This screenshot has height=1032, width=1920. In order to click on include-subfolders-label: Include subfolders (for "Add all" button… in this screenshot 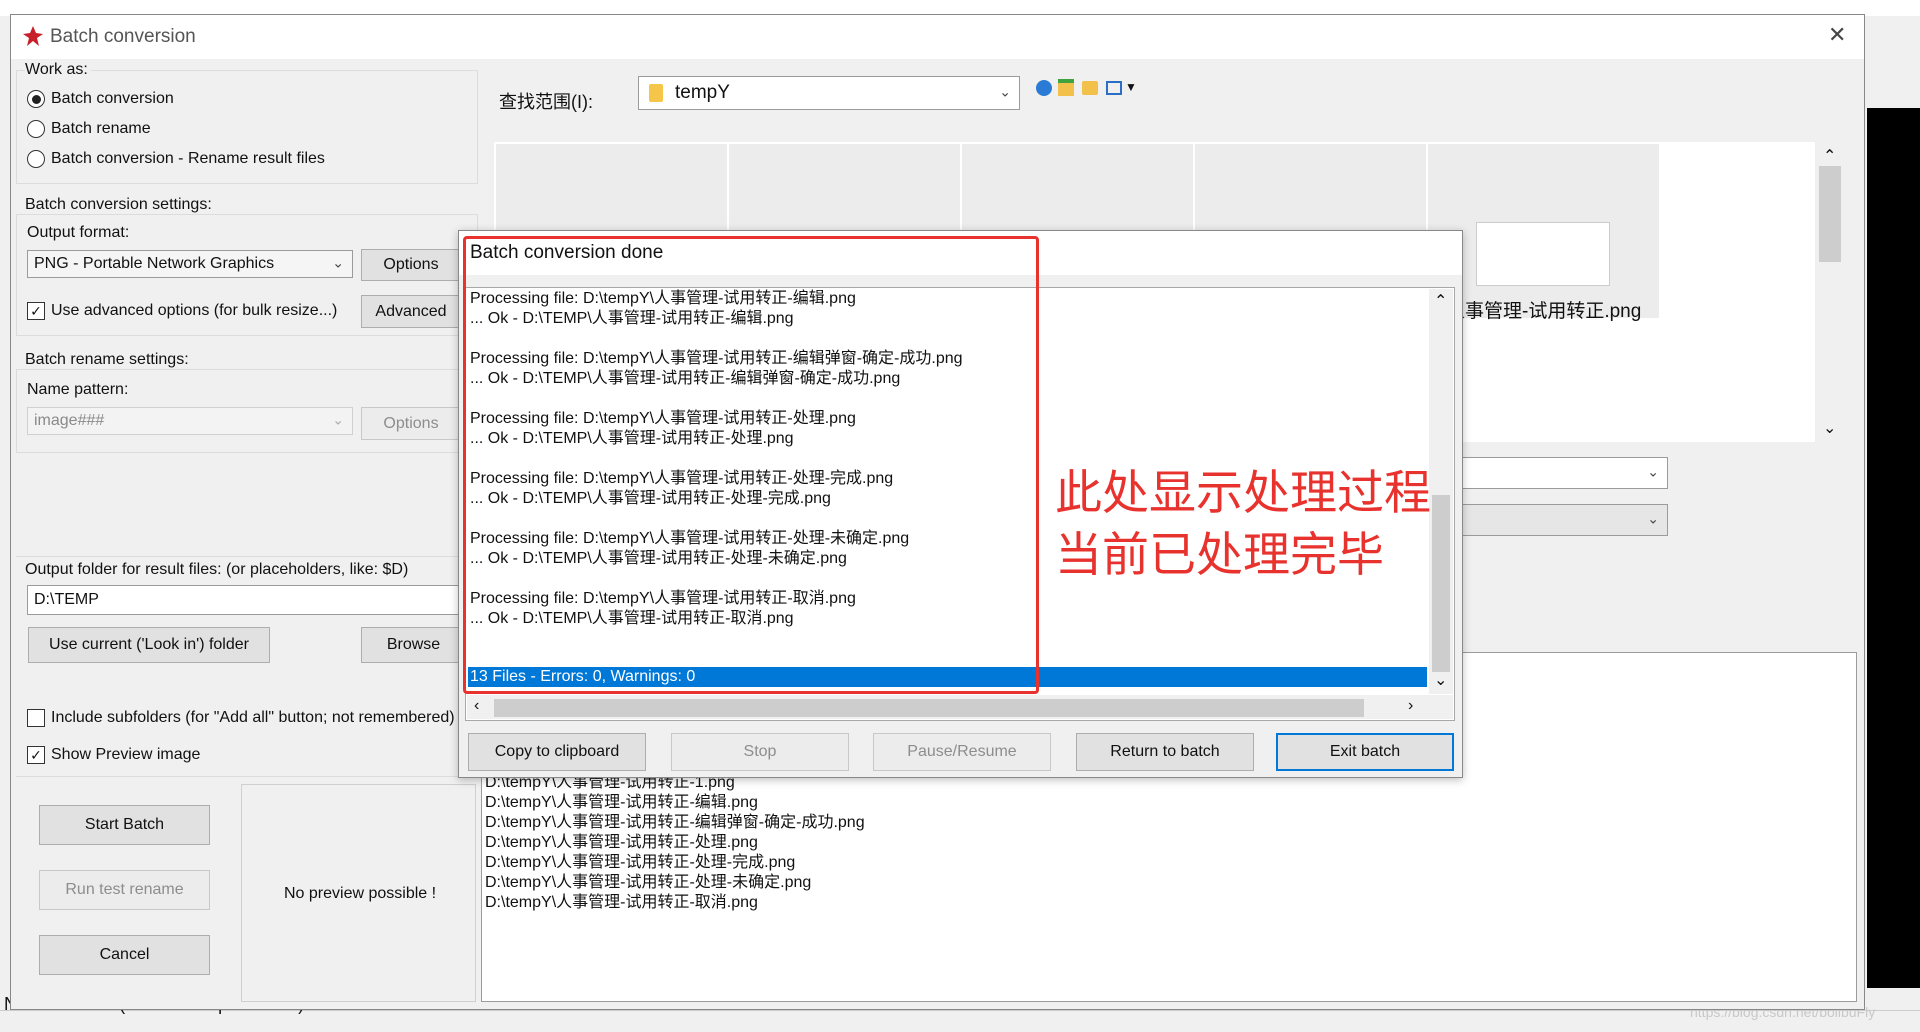, I will do `click(253, 717)`.